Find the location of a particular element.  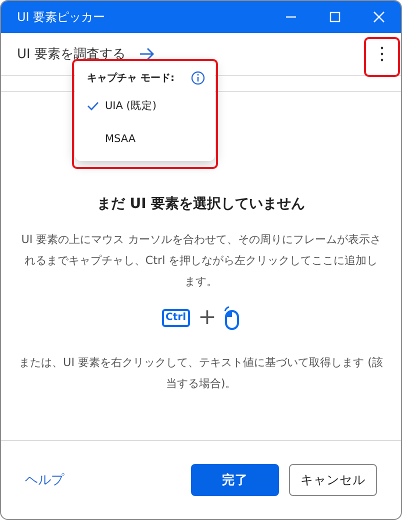

mouse-icon is located at coordinates (232, 318).